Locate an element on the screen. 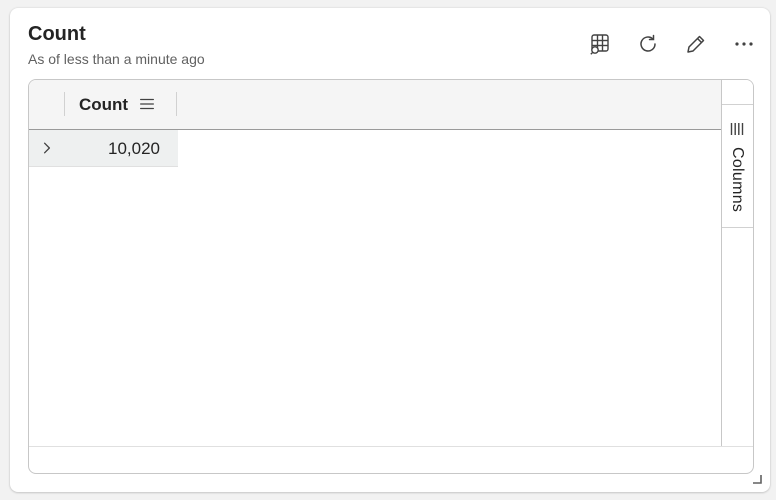  card-title: Count is located at coordinates (57, 34).